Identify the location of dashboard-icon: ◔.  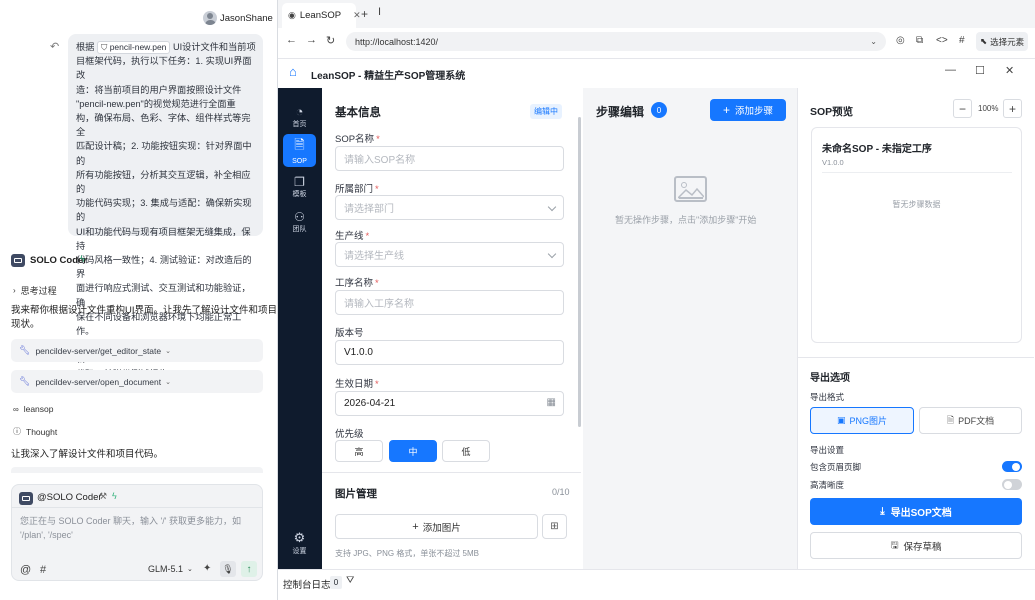
(299, 111).